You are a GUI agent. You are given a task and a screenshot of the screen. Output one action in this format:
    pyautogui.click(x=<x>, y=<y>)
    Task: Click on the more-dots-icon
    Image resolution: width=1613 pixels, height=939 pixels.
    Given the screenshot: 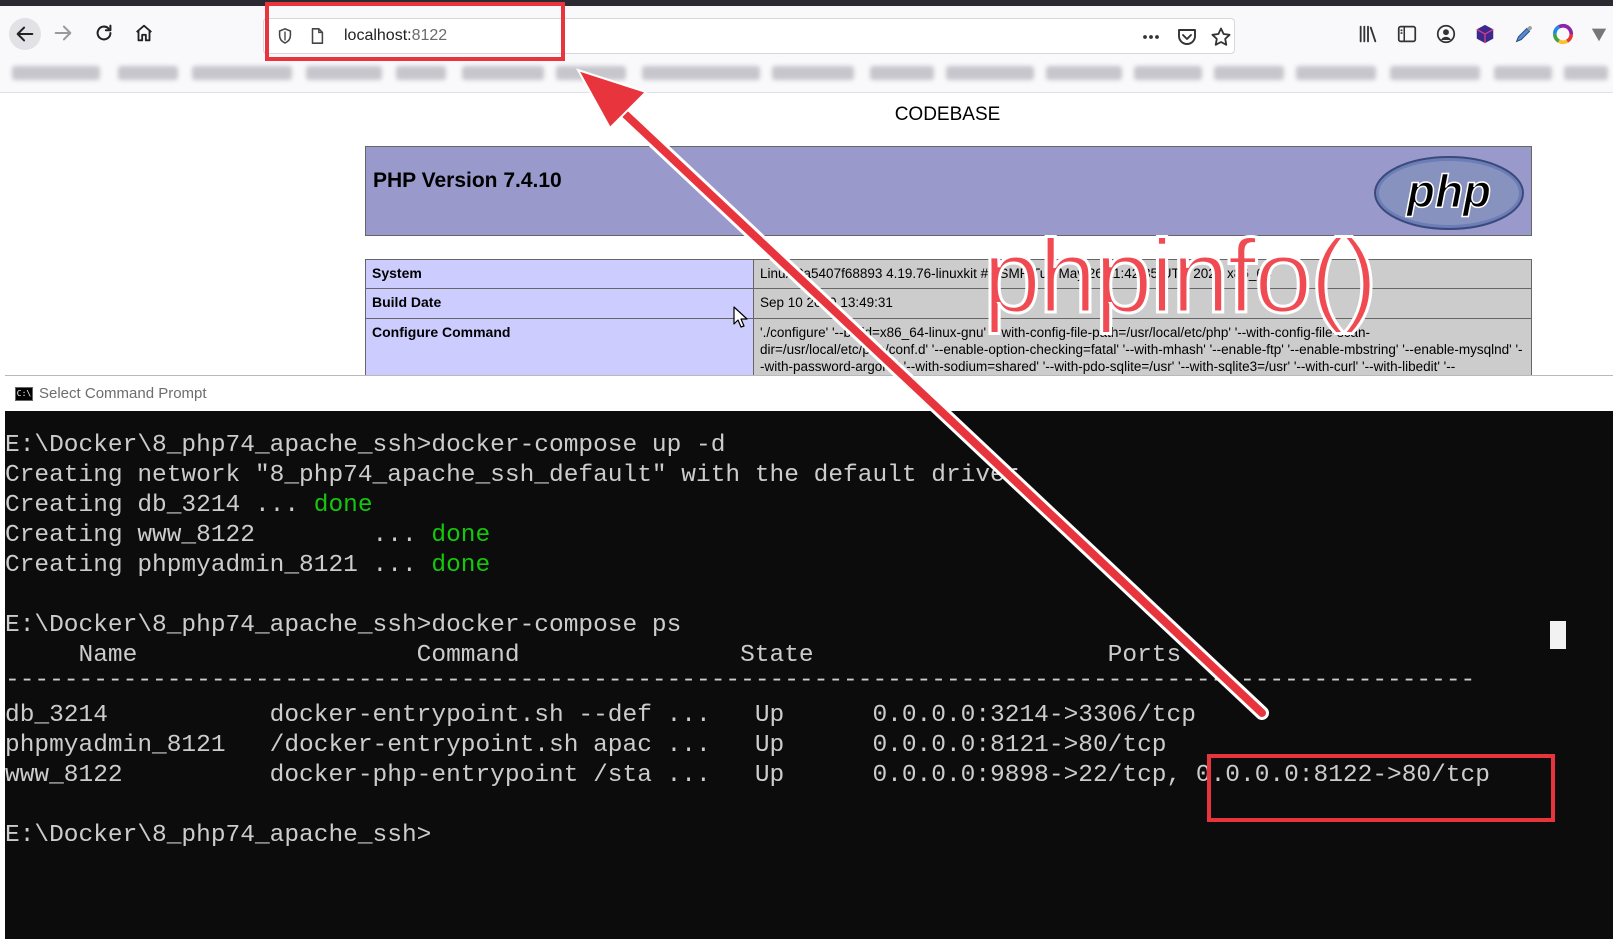 What is the action you would take?
    pyautogui.click(x=1151, y=37)
    